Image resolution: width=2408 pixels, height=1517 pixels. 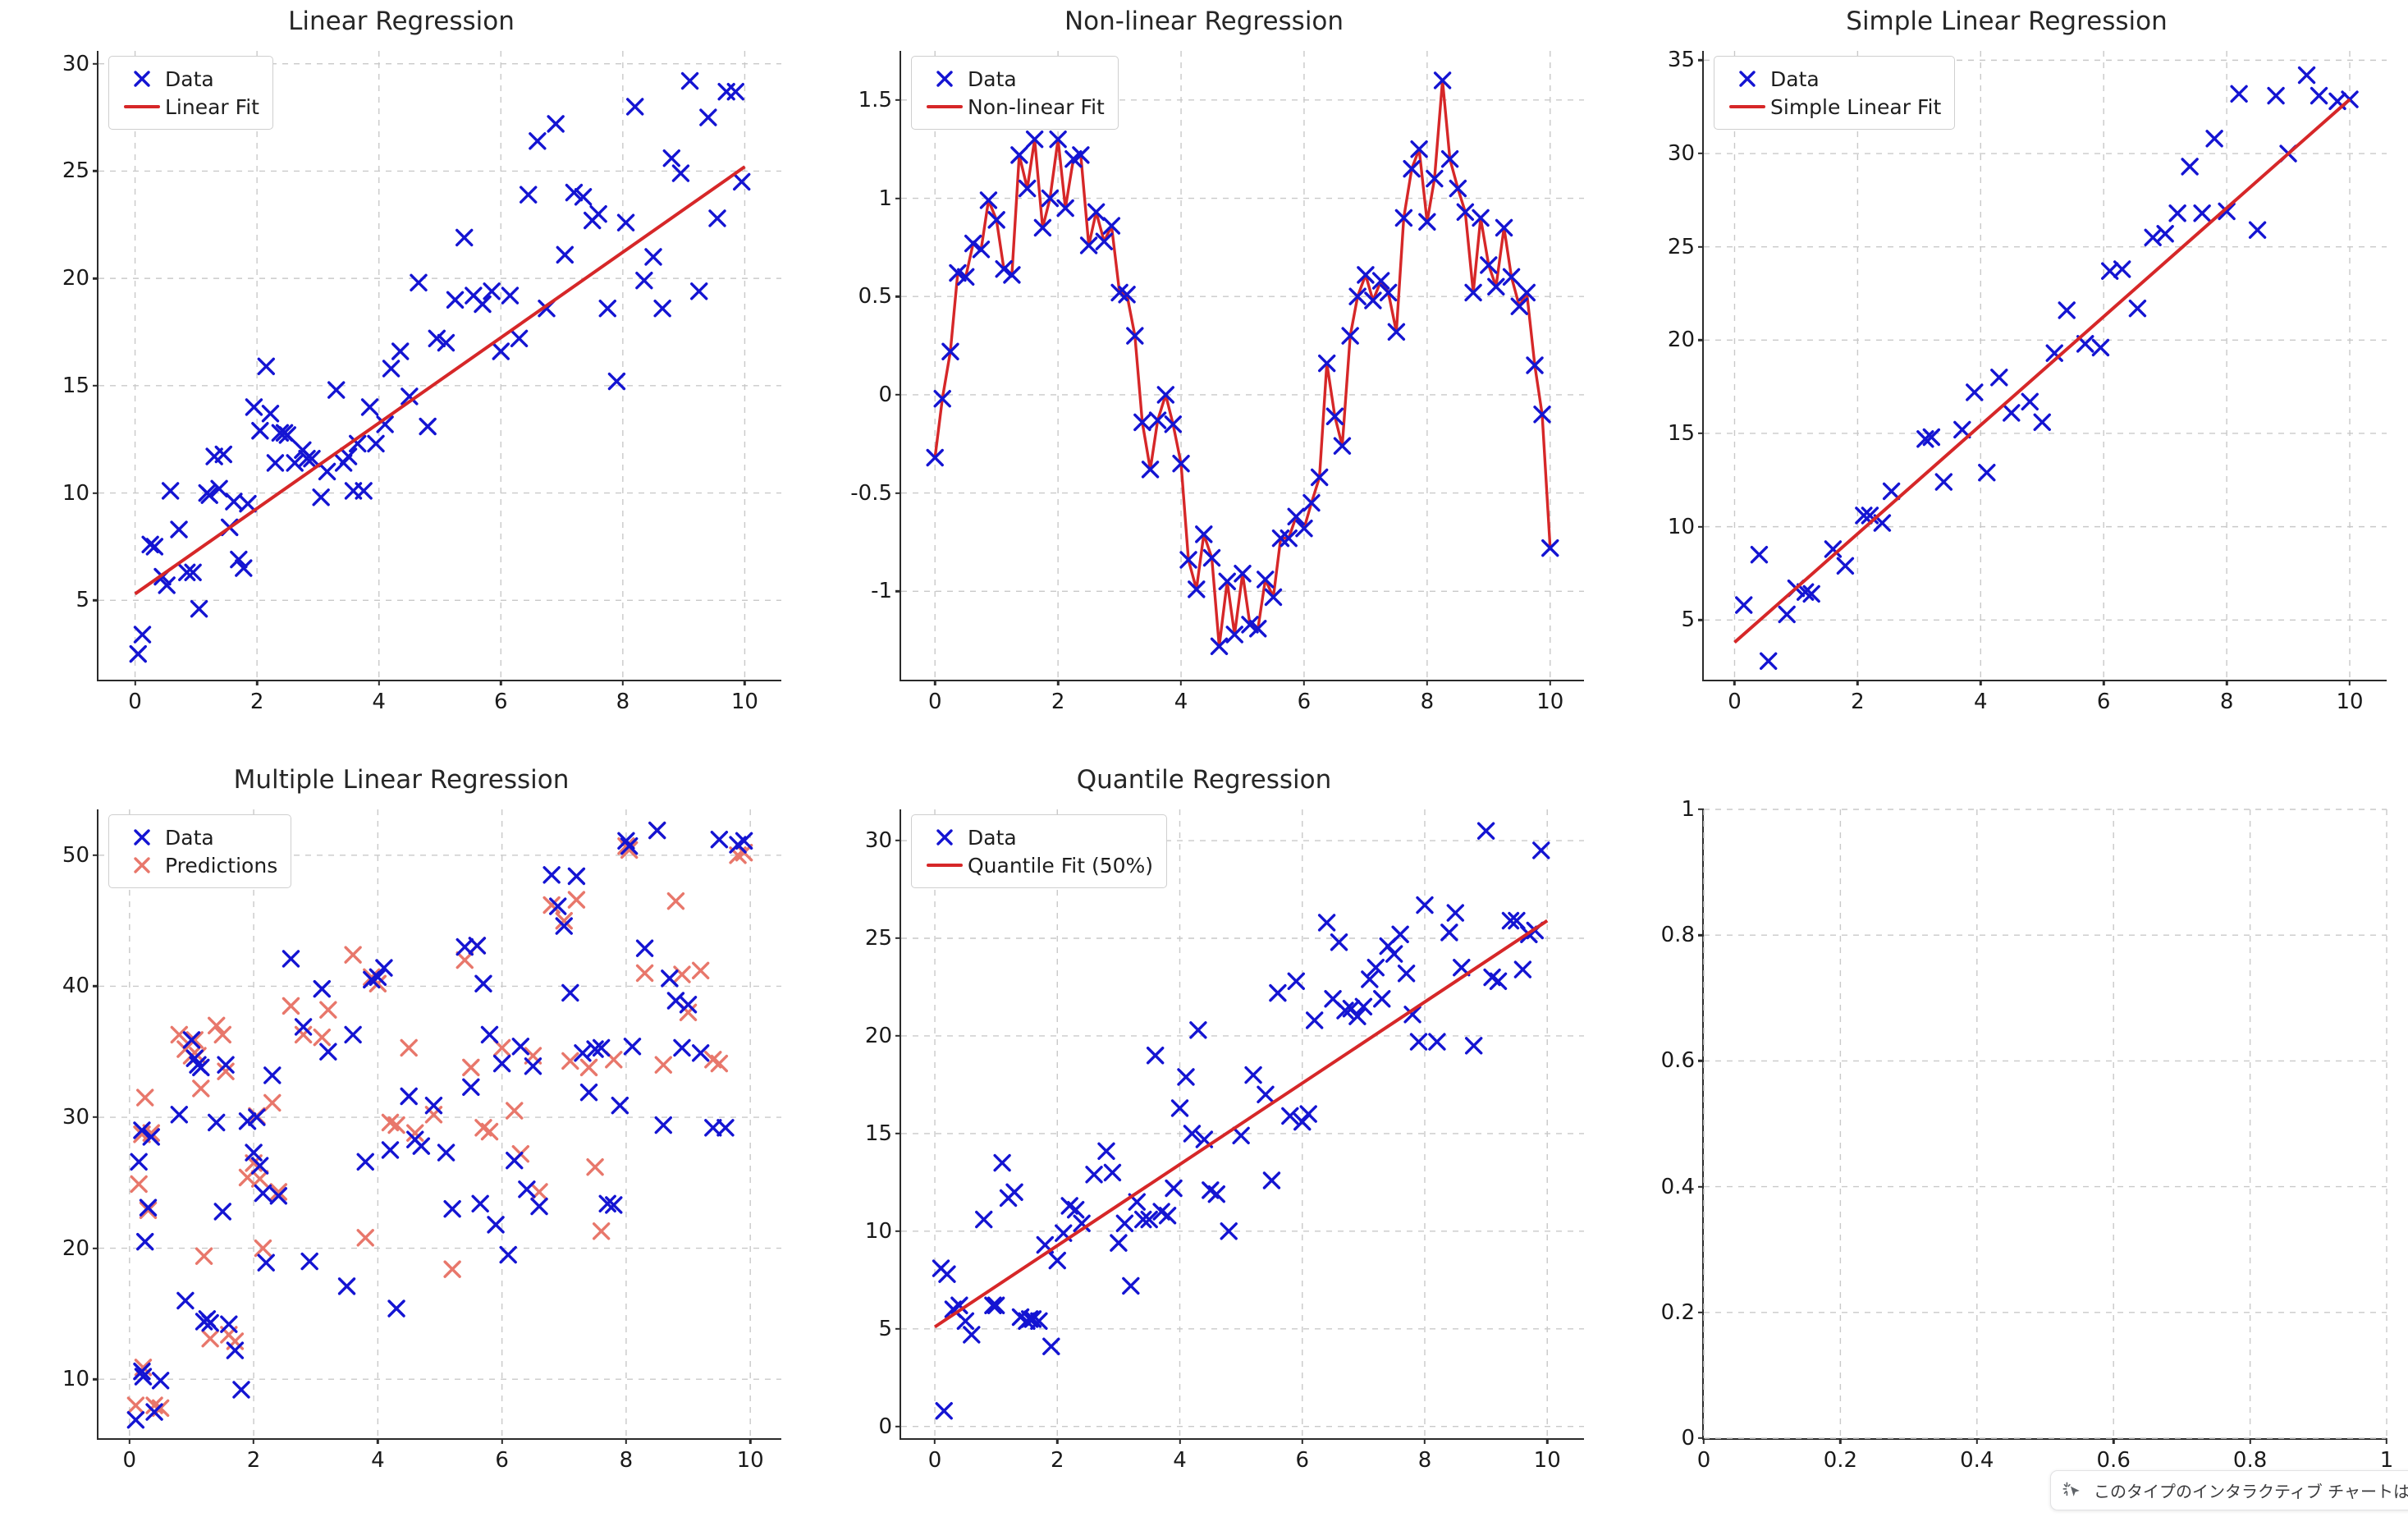 I want to click on sparkle-cursor-icon, so click(x=2071, y=1488).